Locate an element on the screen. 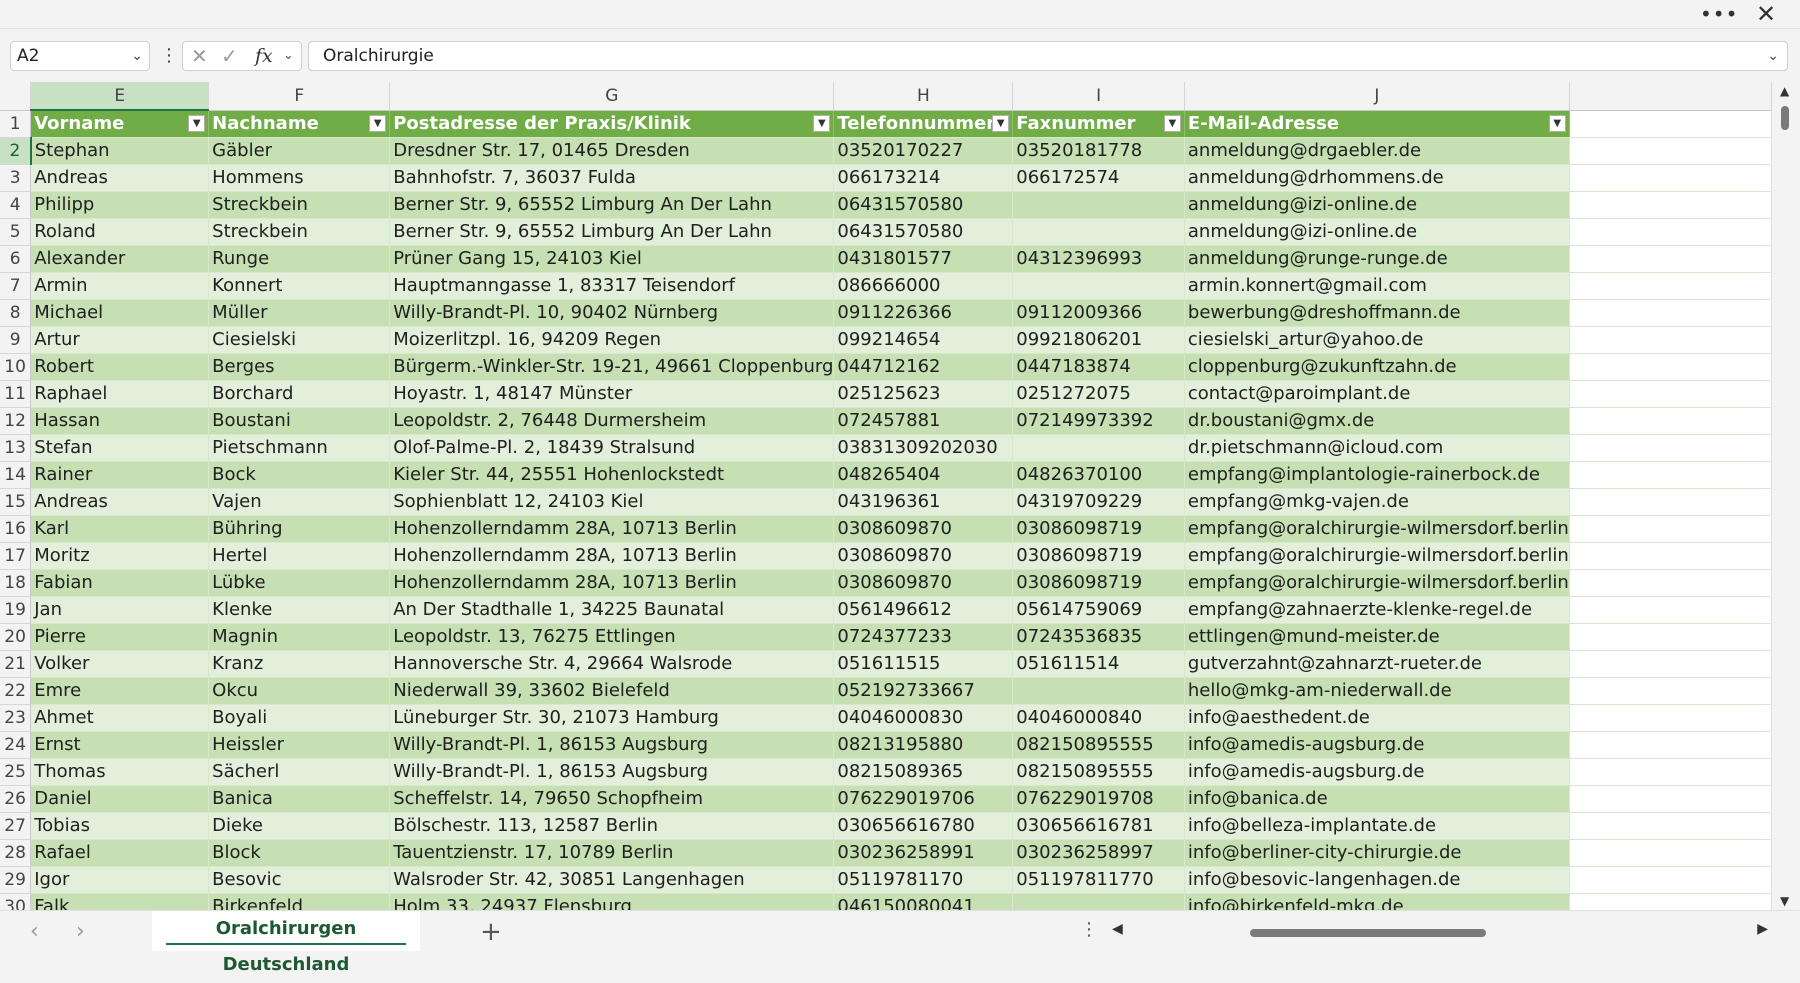  table-cell: 03831309202030 is located at coordinates (923, 448).